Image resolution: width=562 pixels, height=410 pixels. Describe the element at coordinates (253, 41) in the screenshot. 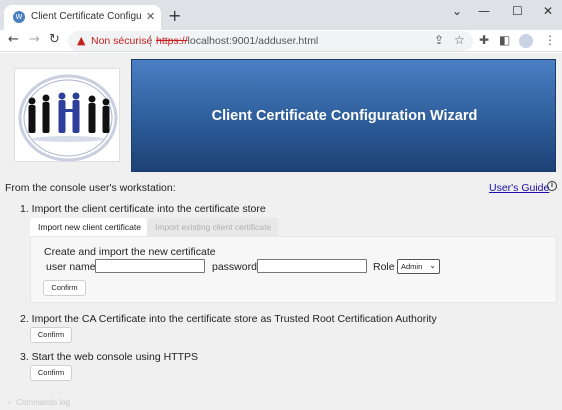

I see `url-path: localhost:9001/adduser.html` at that location.